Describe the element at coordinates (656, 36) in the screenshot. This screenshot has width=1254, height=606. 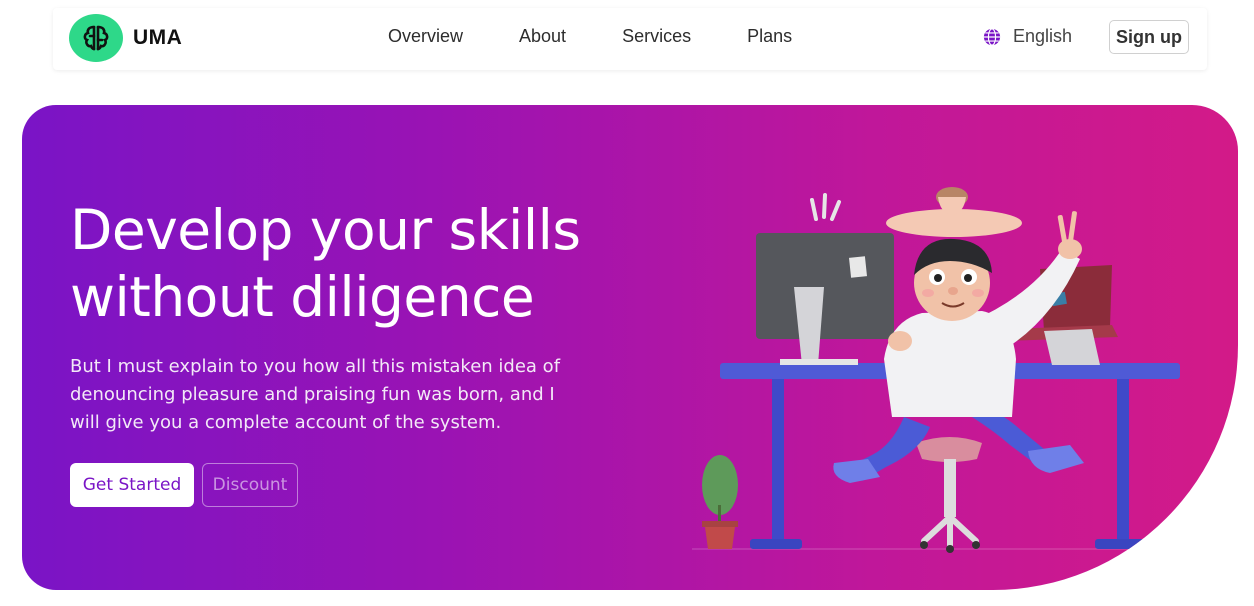
I see `nav-link-services: Services` at that location.